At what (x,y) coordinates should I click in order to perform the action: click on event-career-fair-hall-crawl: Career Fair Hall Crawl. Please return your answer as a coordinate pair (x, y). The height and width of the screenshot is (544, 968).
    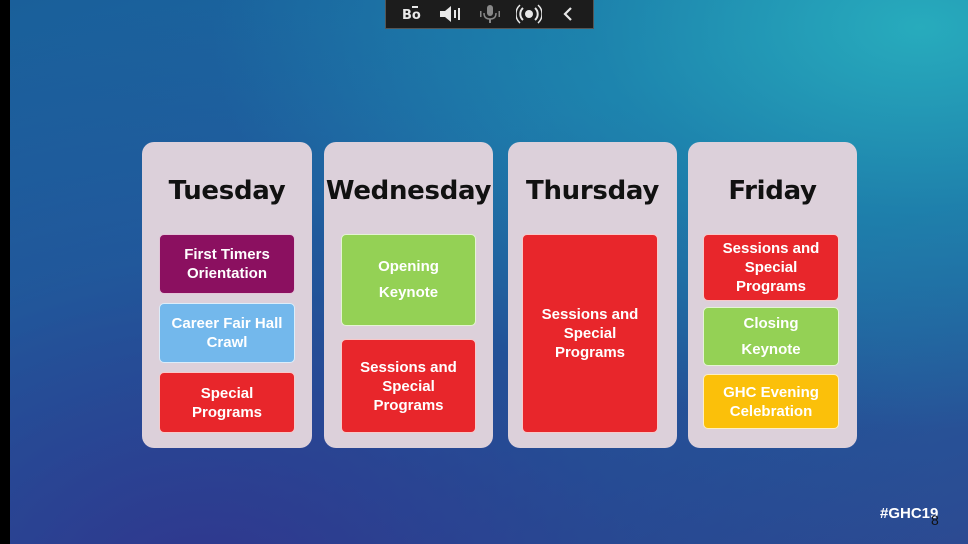
    Looking at the image, I should click on (227, 333).